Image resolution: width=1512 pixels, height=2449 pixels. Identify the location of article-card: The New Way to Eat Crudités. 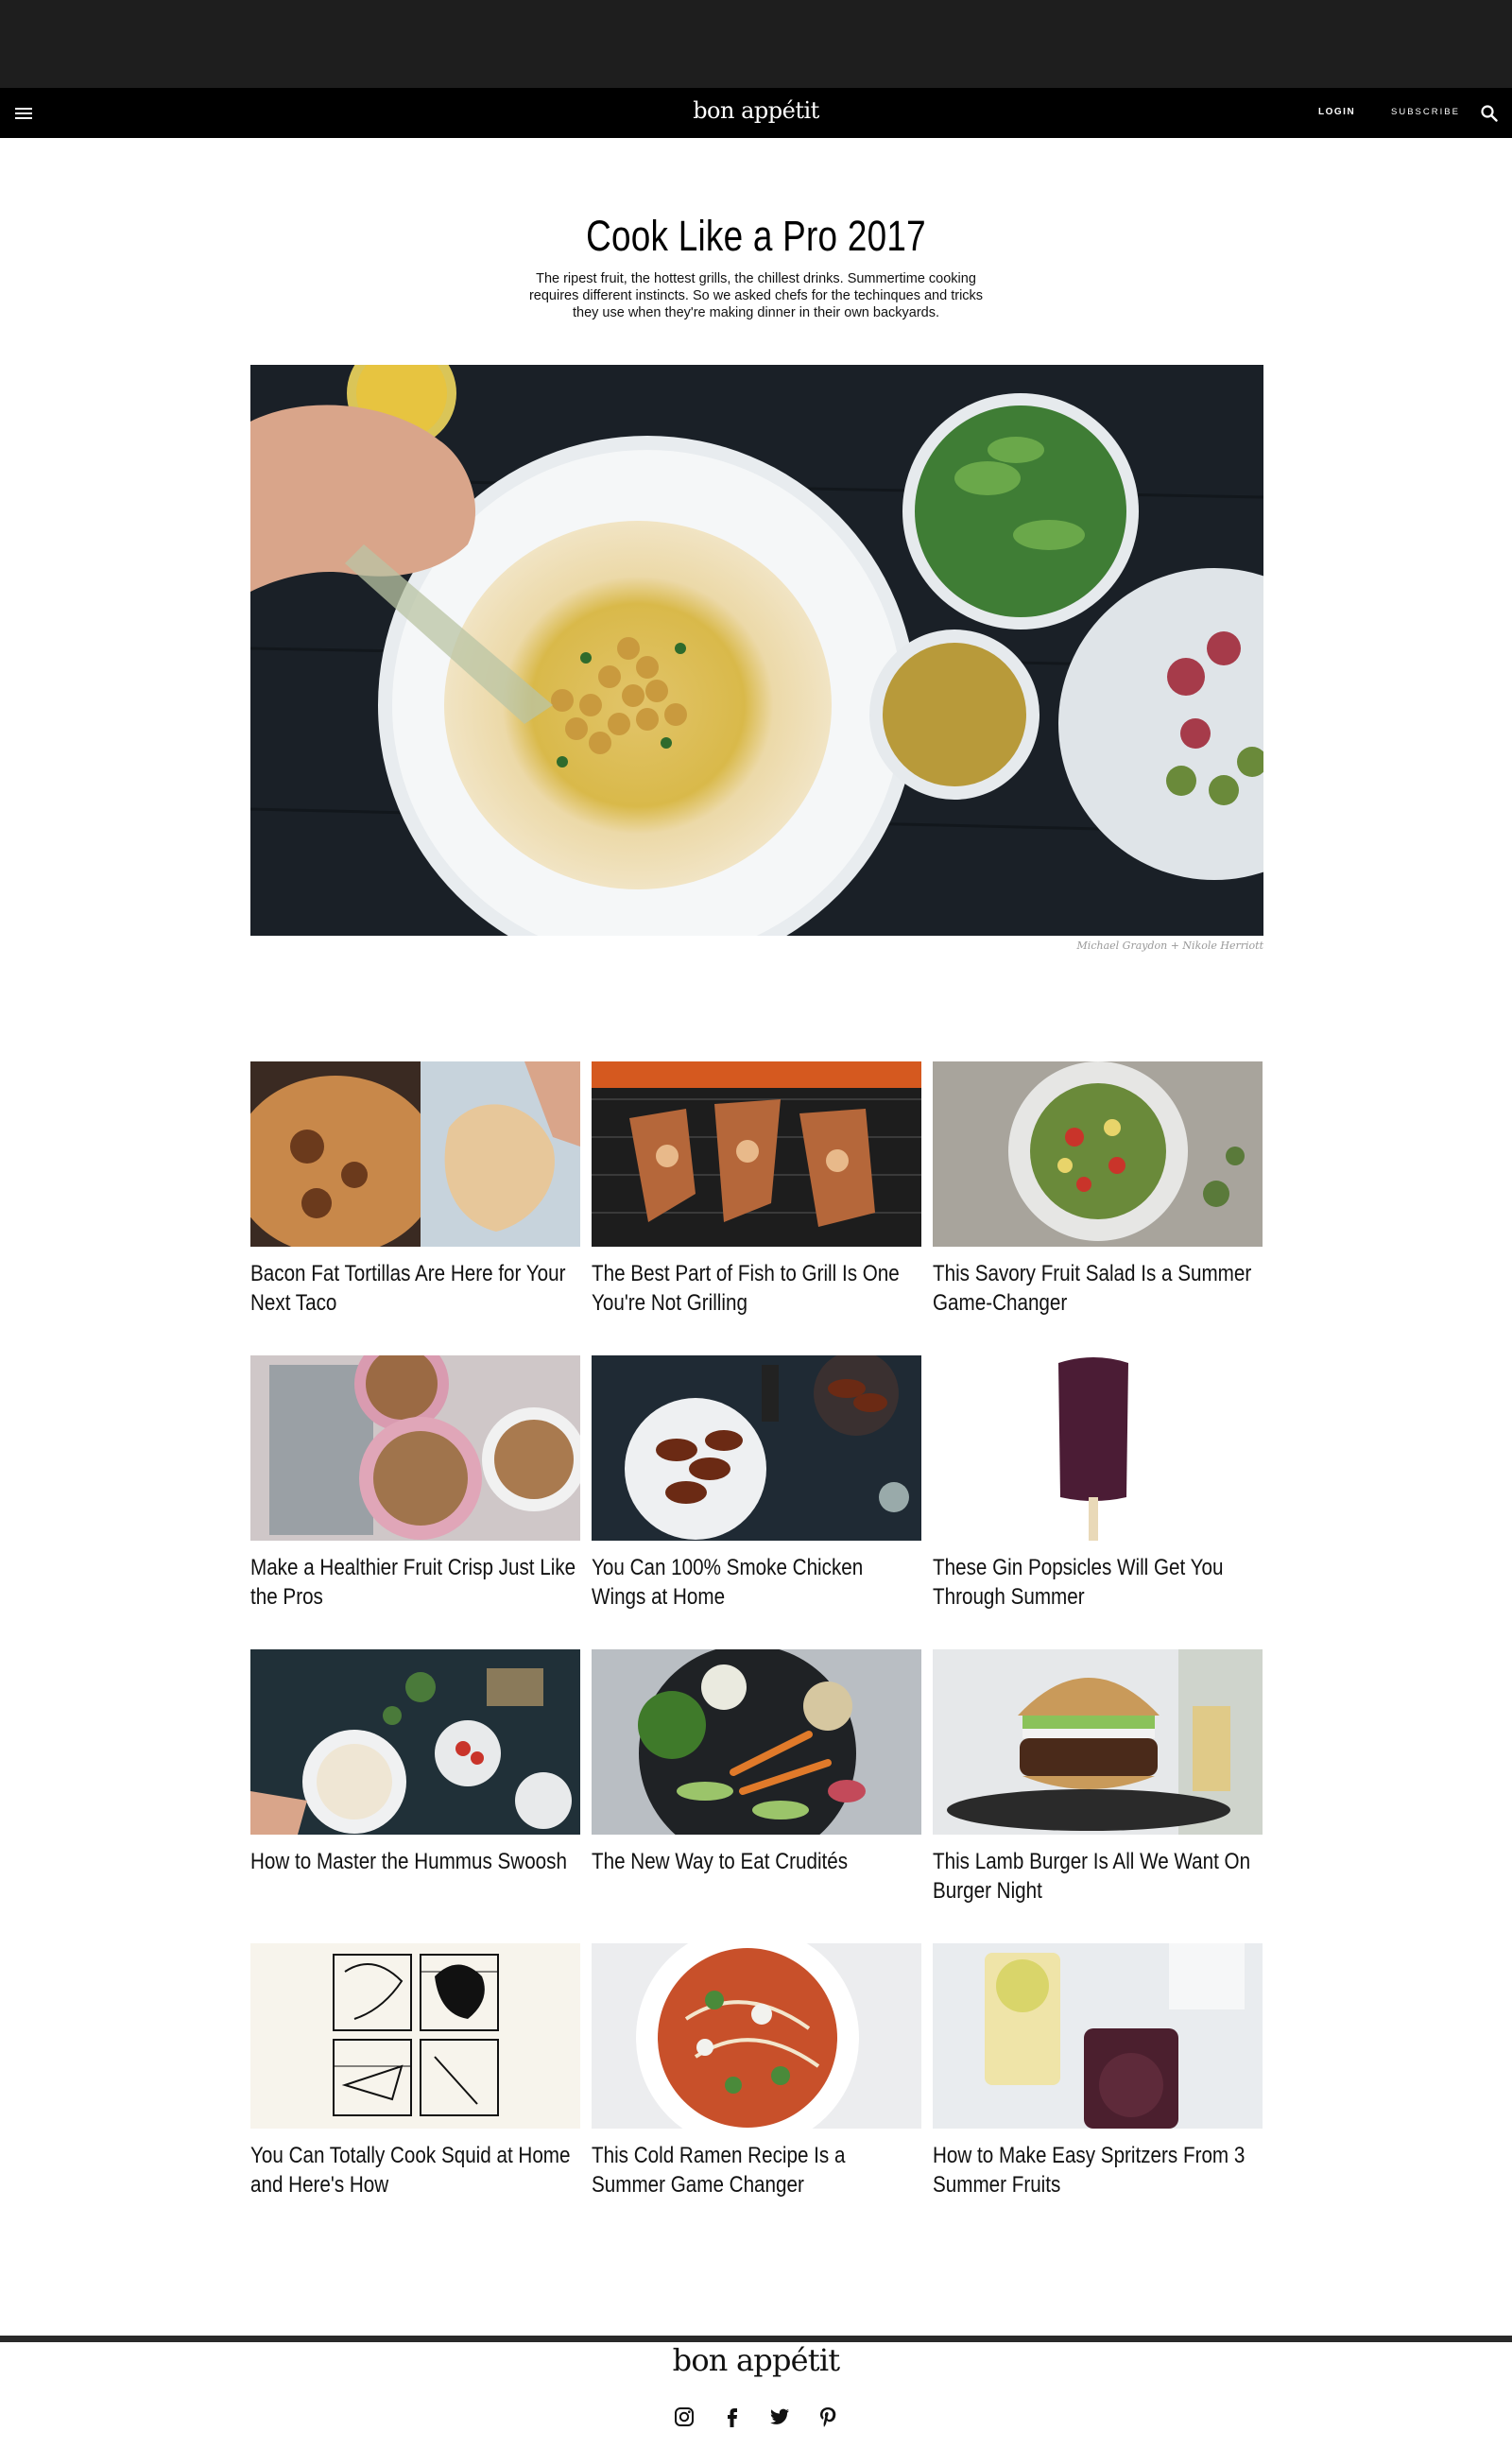
(756, 1786).